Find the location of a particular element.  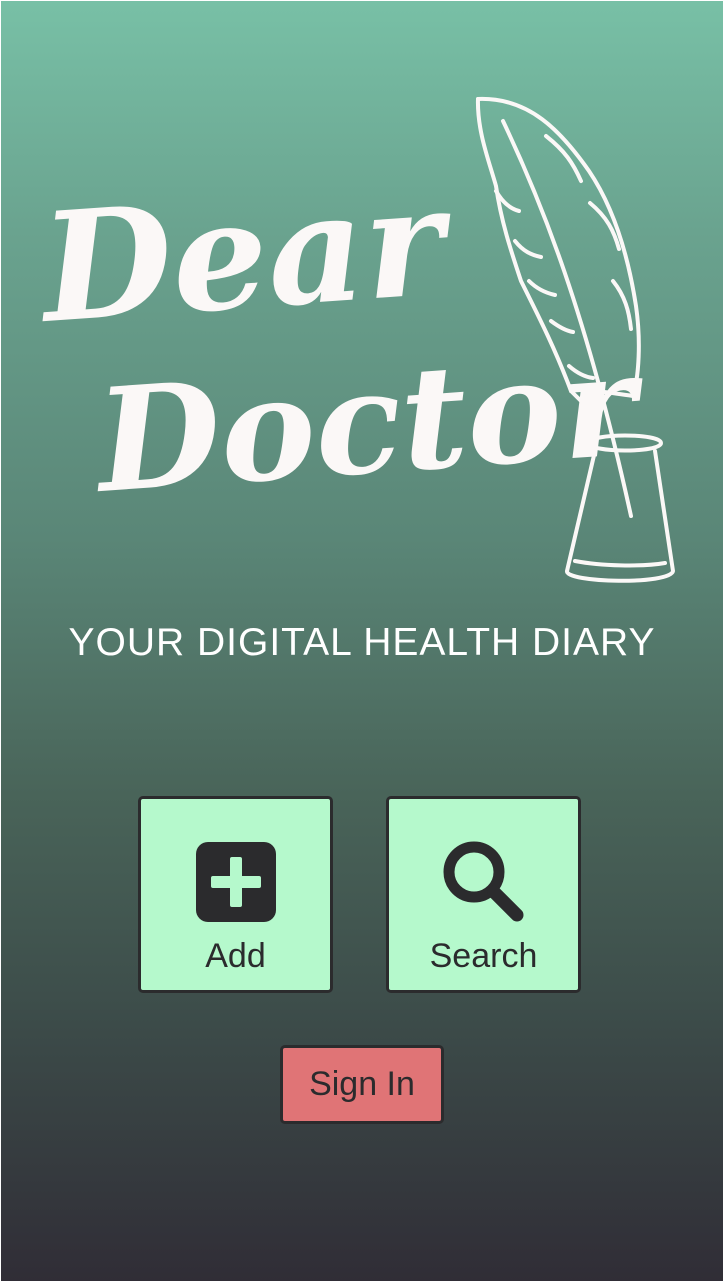

search-button-label: Search is located at coordinates (483, 956).